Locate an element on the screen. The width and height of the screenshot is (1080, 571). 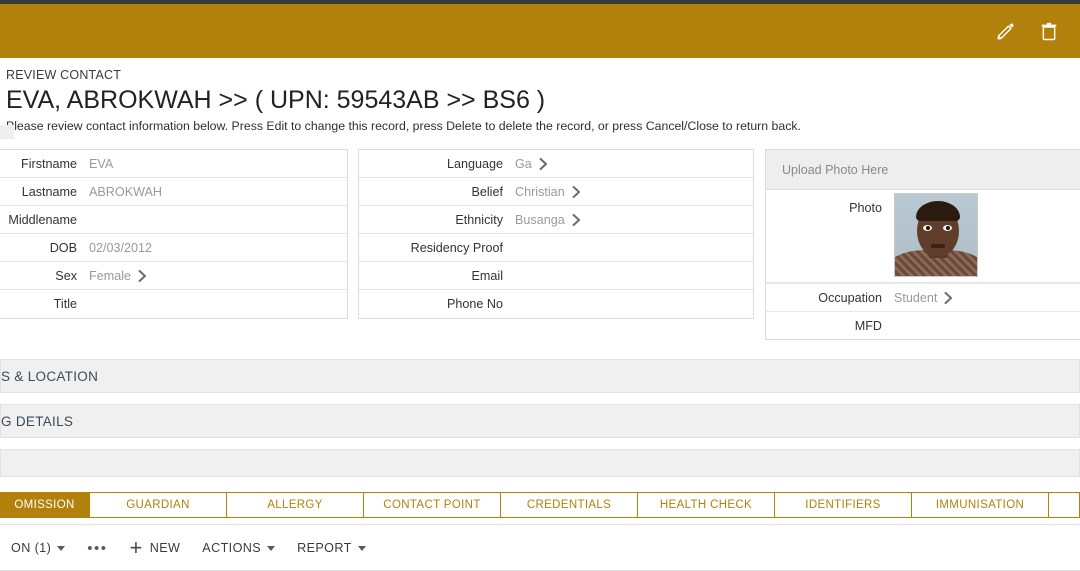
contact-photo is located at coordinates (936, 235).